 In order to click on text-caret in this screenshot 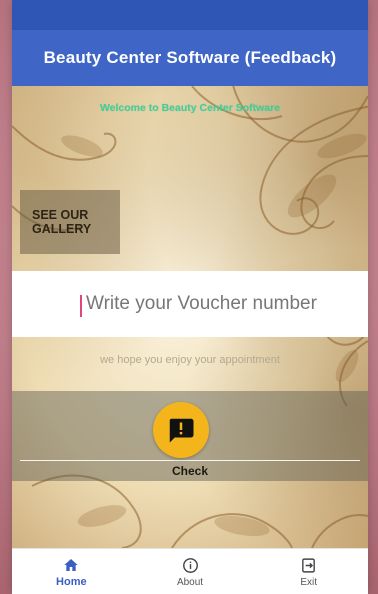, I will do `click(81, 306)`.